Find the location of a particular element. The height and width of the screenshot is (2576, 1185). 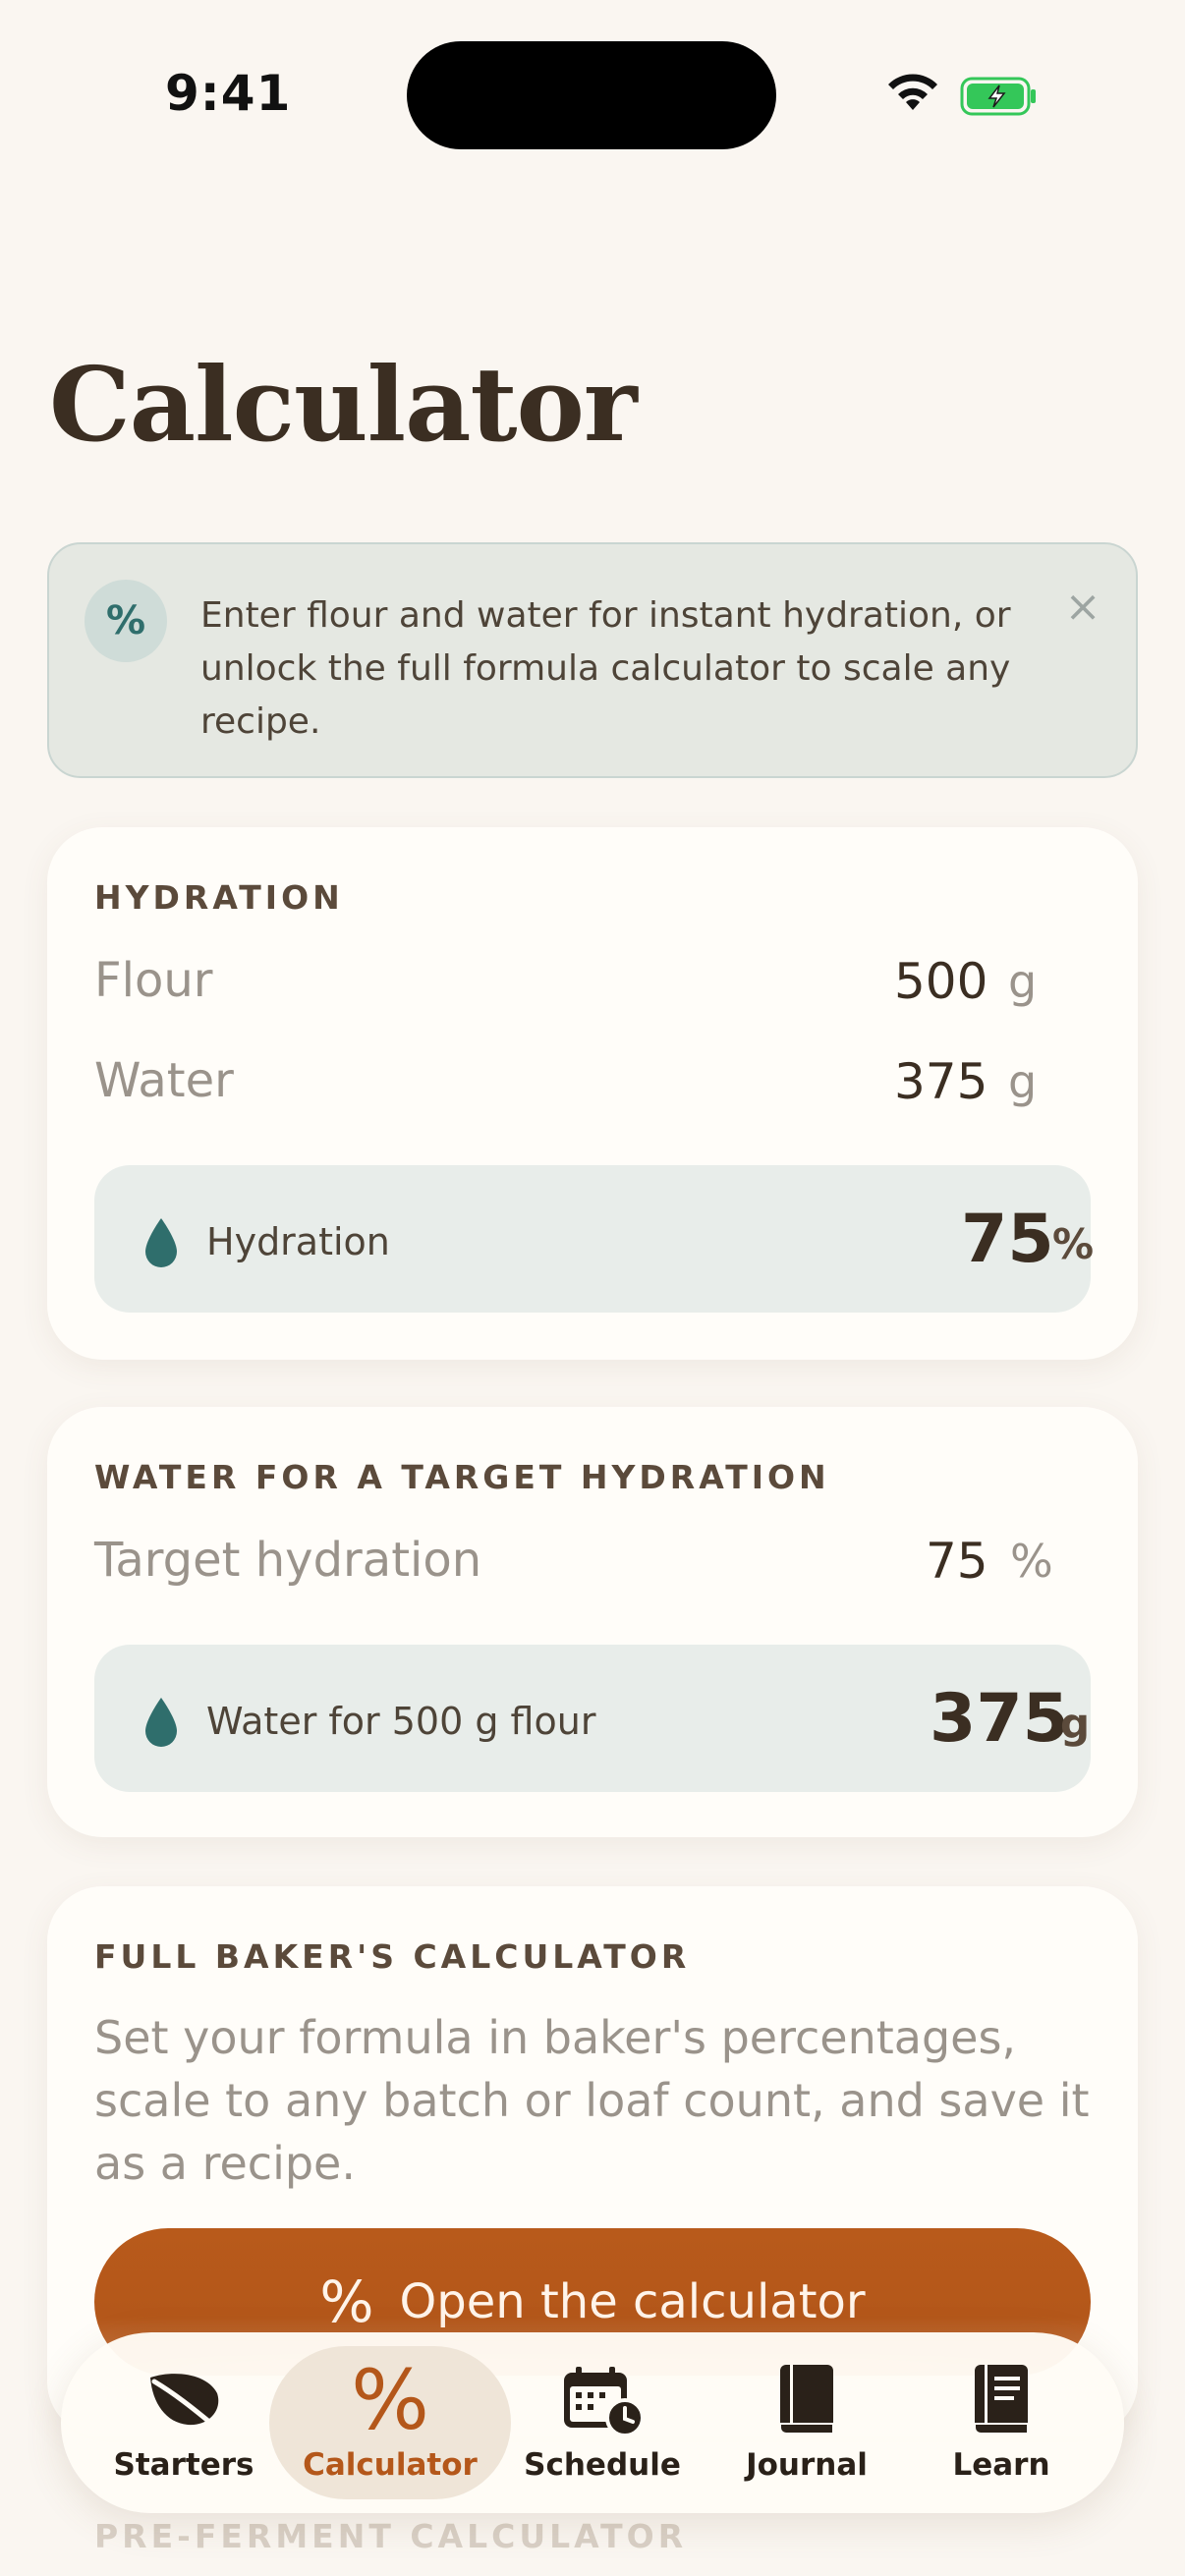

tab-label: Schedule is located at coordinates (602, 2465).